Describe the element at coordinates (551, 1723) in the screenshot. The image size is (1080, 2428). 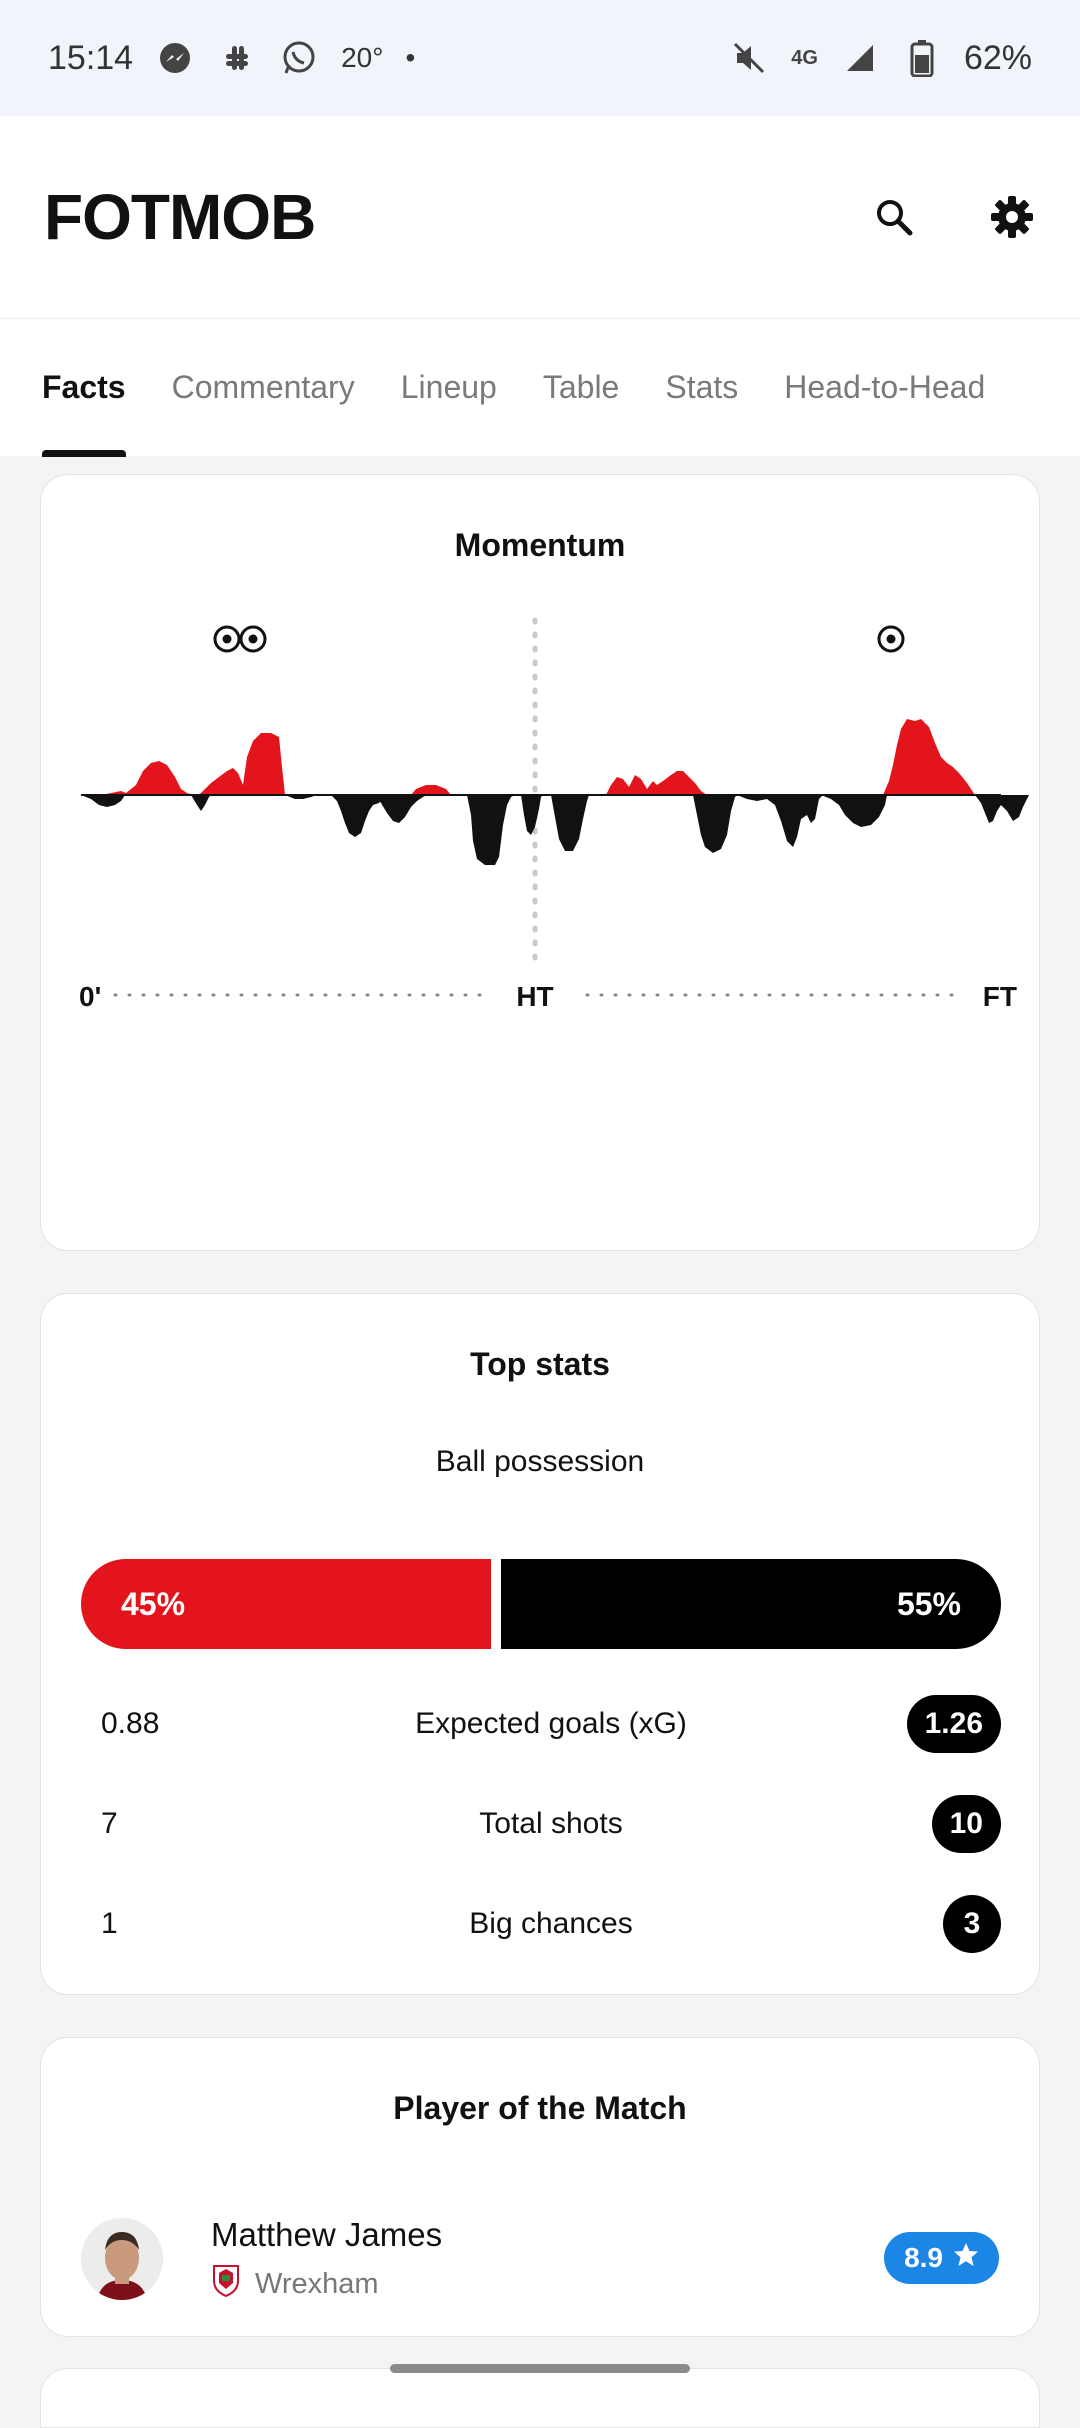
I see `stat-label: Expected goals (xG)` at that location.